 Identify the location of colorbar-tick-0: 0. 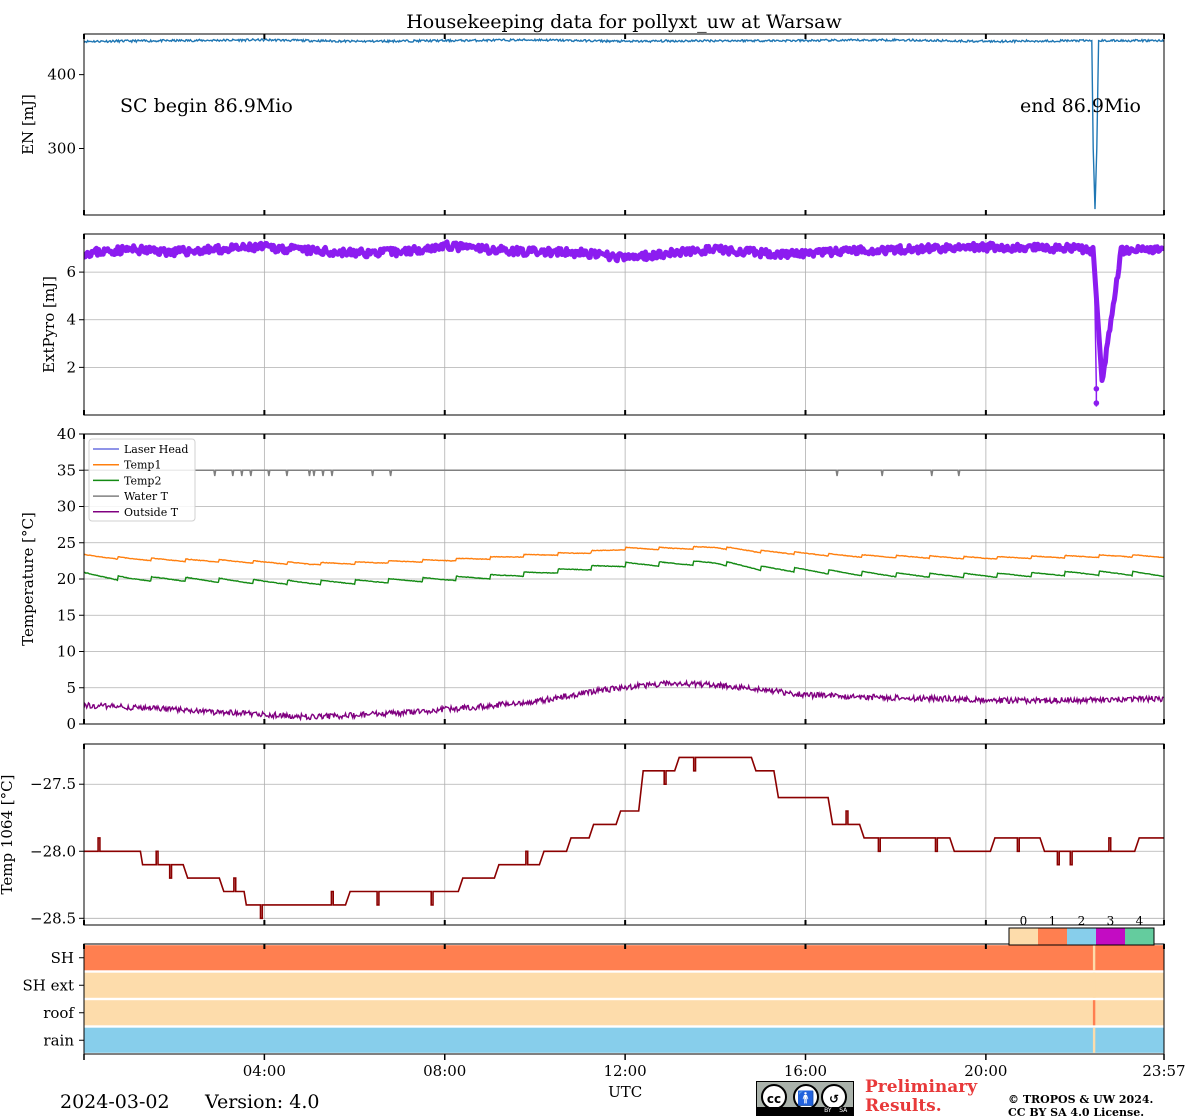
(1024, 921).